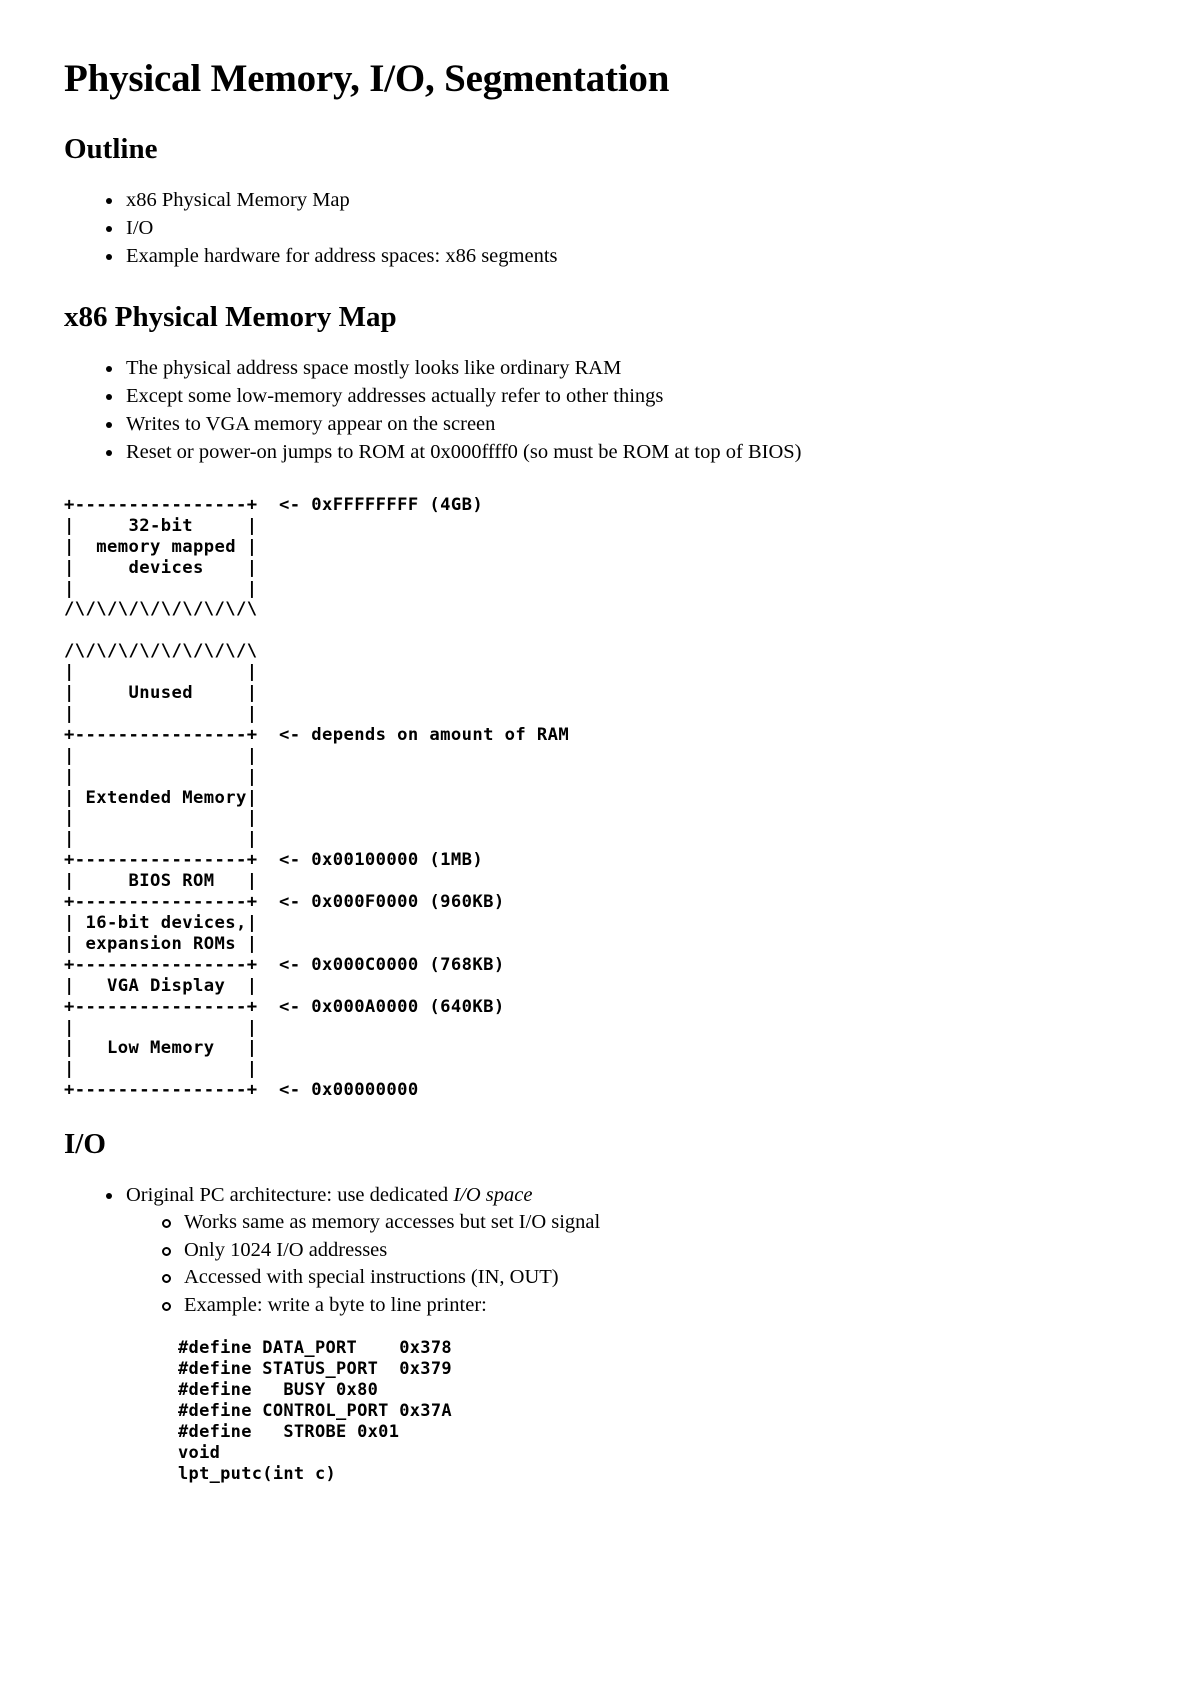  I want to click on list-item: Only 1024 I/O addresses, so click(651, 1251).